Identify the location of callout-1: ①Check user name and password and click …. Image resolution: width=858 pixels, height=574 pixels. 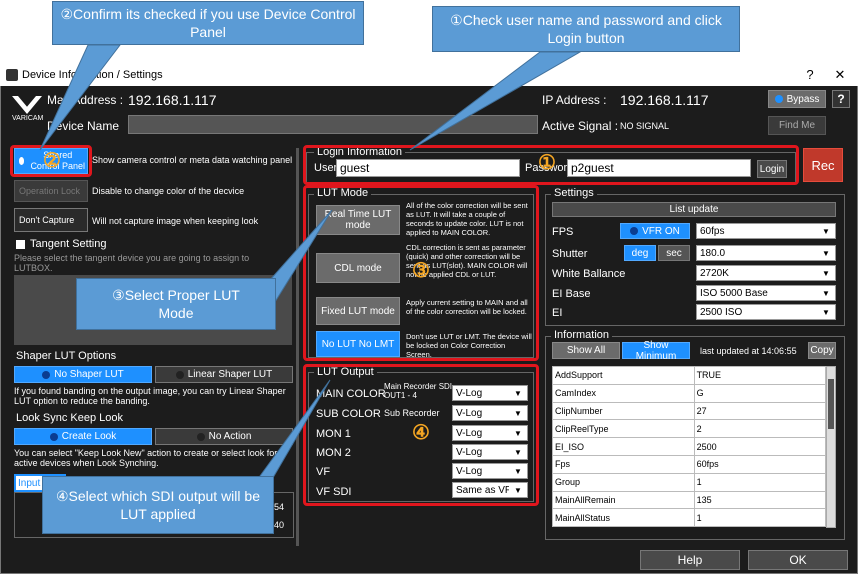
(586, 29).